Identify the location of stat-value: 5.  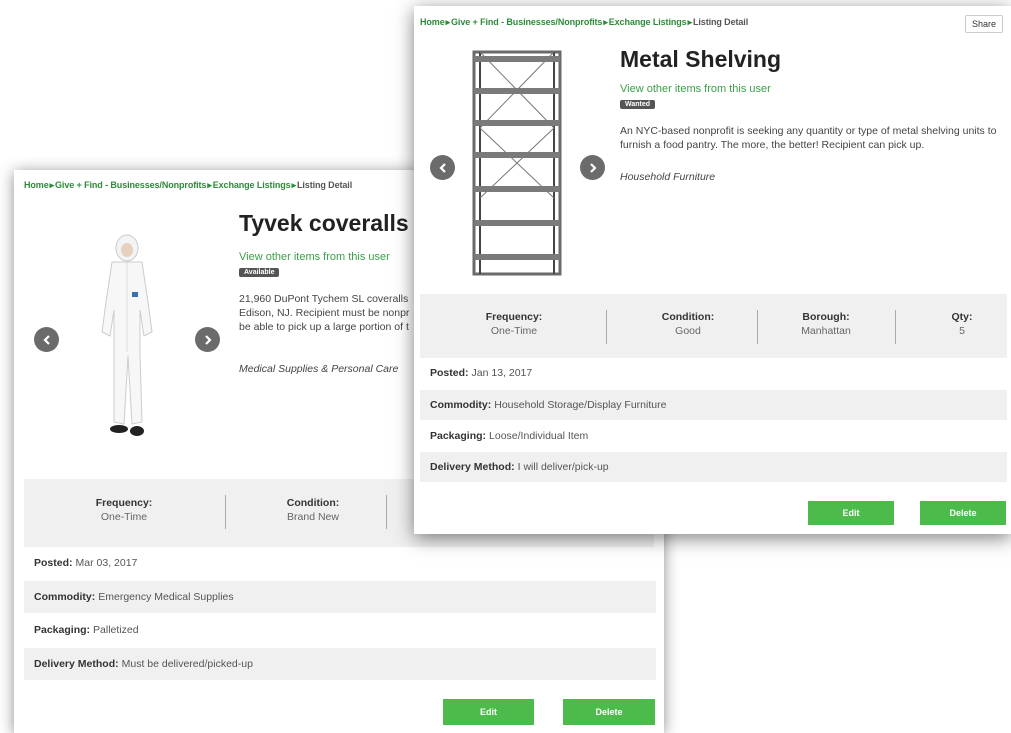
(962, 331).